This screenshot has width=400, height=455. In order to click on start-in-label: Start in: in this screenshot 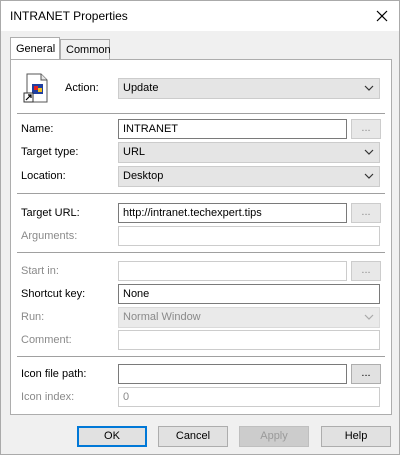, I will do `click(40, 271)`.